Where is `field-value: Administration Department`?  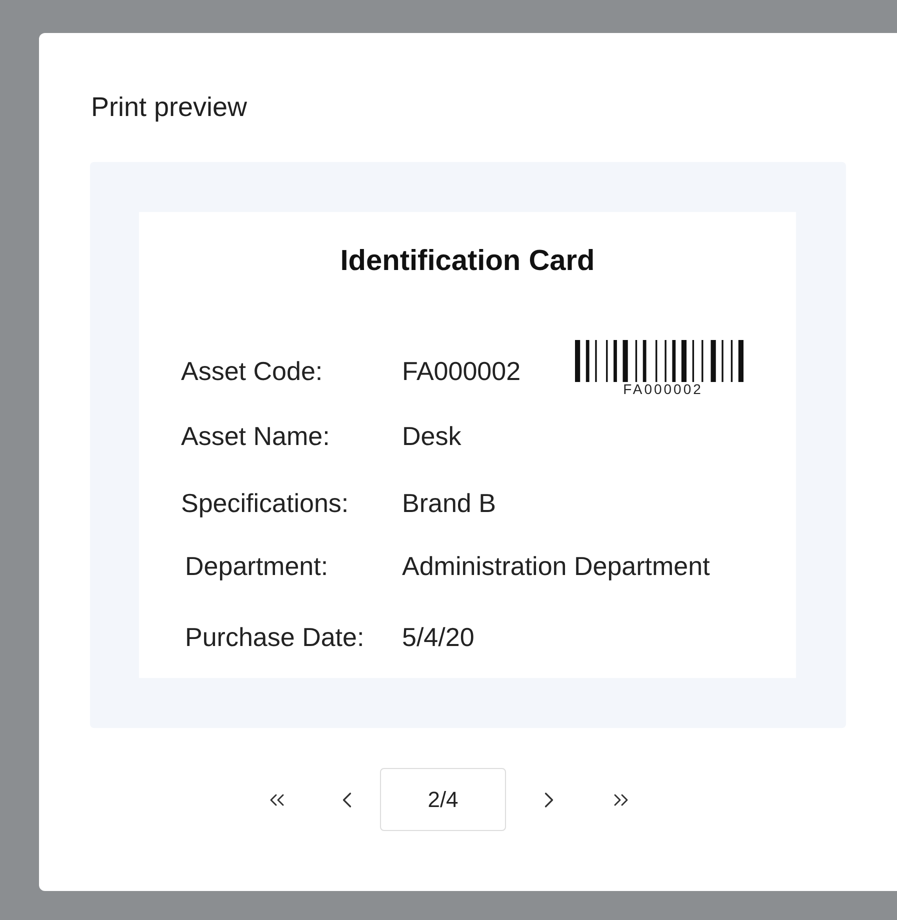 field-value: Administration Department is located at coordinates (556, 566).